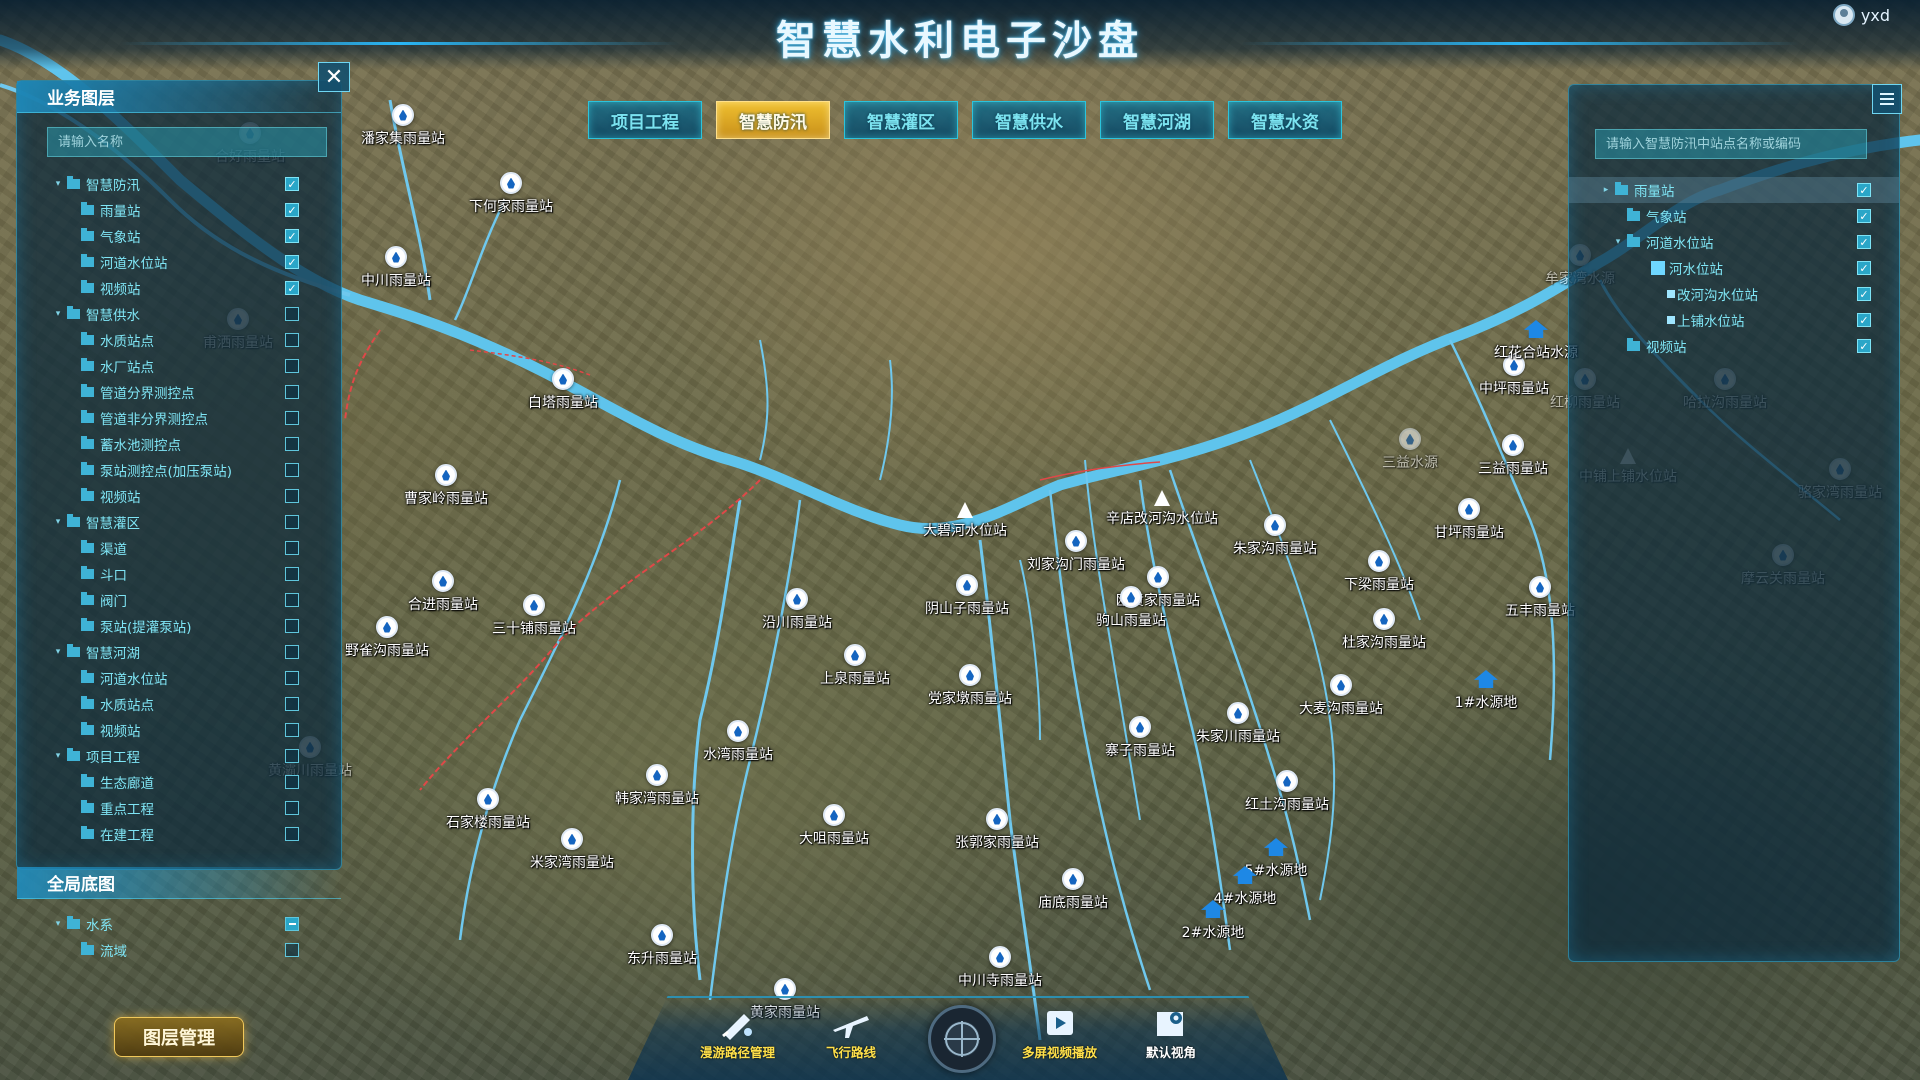 The image size is (1920, 1080). Describe the element at coordinates (1140, 738) in the screenshot. I see `station-marker: 寨子雨量站` at that location.